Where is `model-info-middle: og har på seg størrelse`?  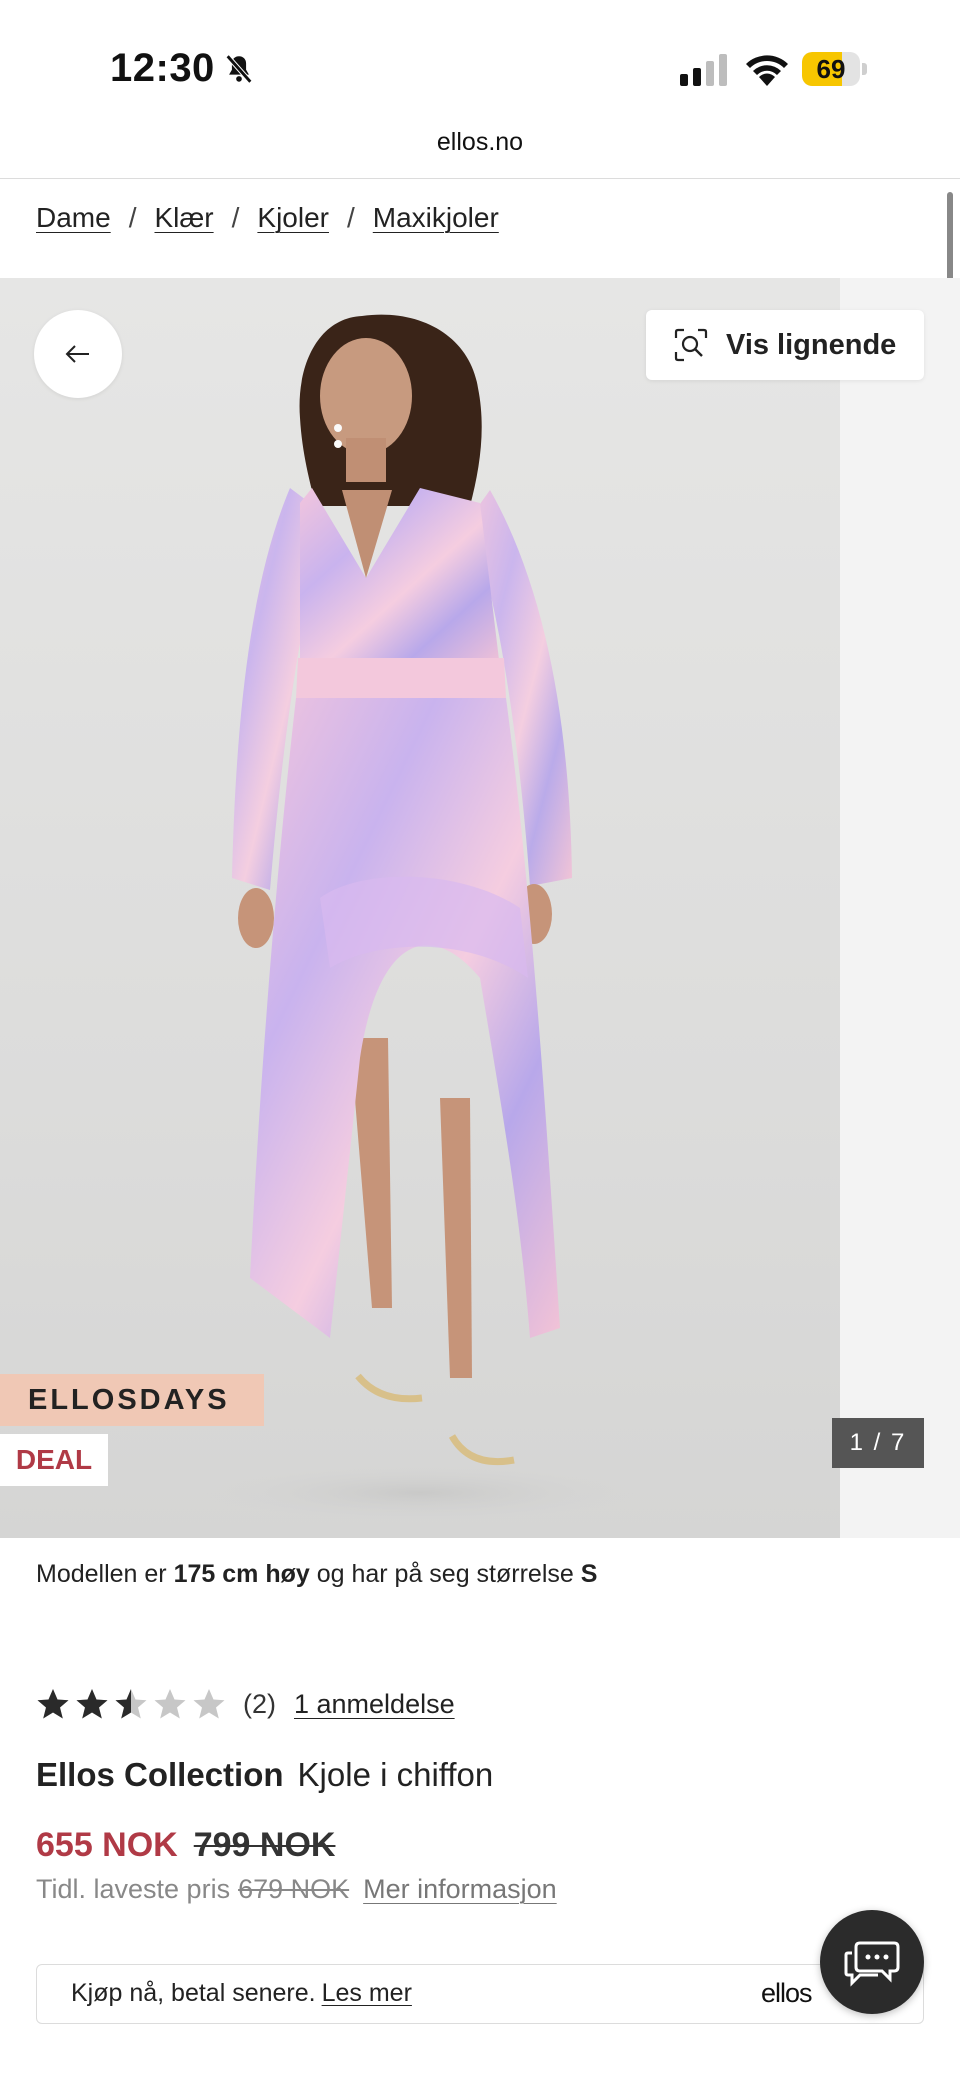
model-info-middle: og har på seg størrelse is located at coordinates (445, 1574).